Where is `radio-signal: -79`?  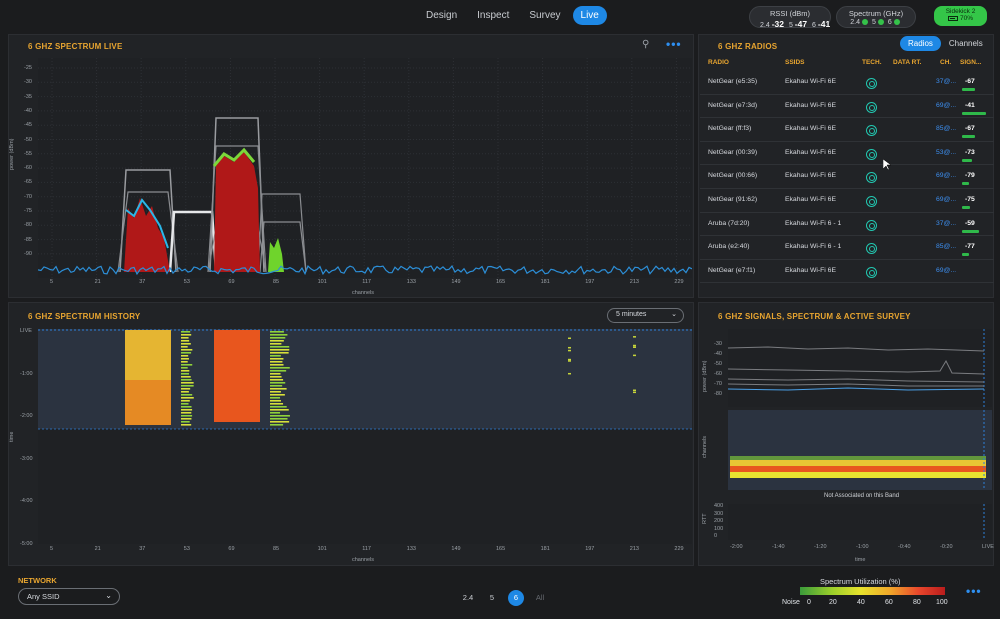 radio-signal: -79 is located at coordinates (970, 176).